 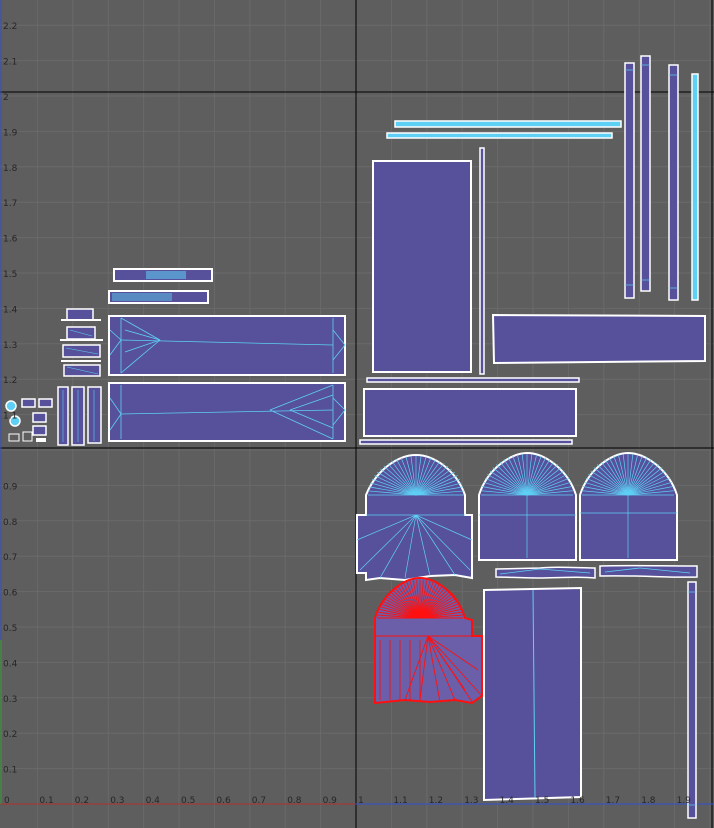 I want to click on uv-shell-strip-wide-upper, so click(x=163, y=275).